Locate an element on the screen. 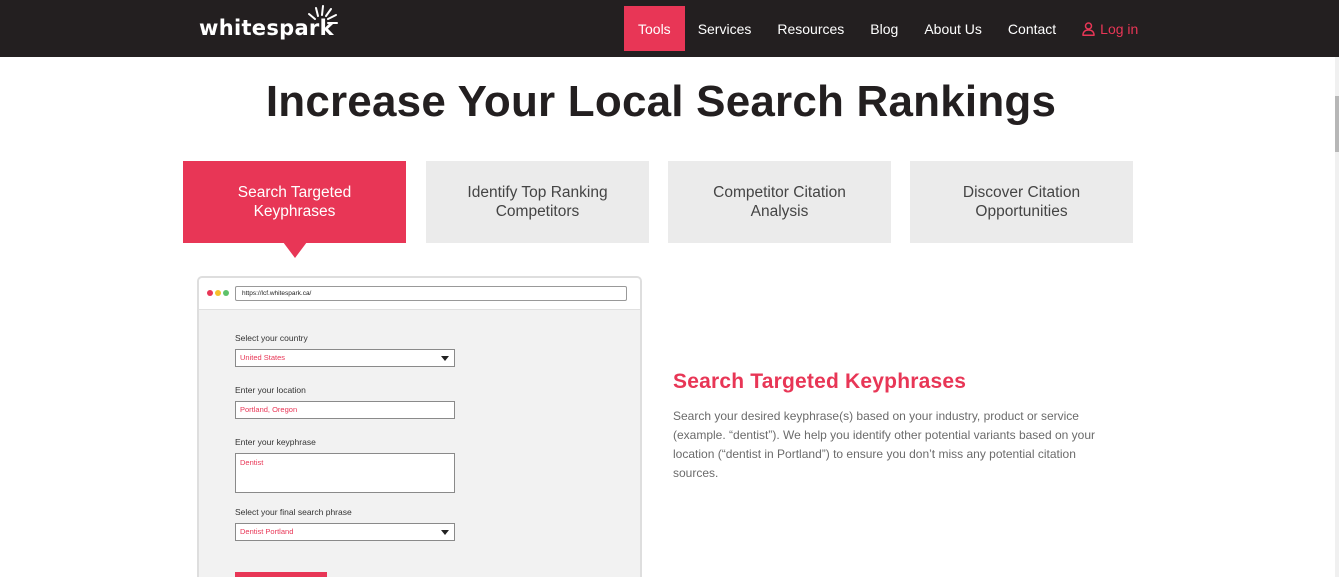 The width and height of the screenshot is (1339, 577). minimize-dot-icon is located at coordinates (218, 293).